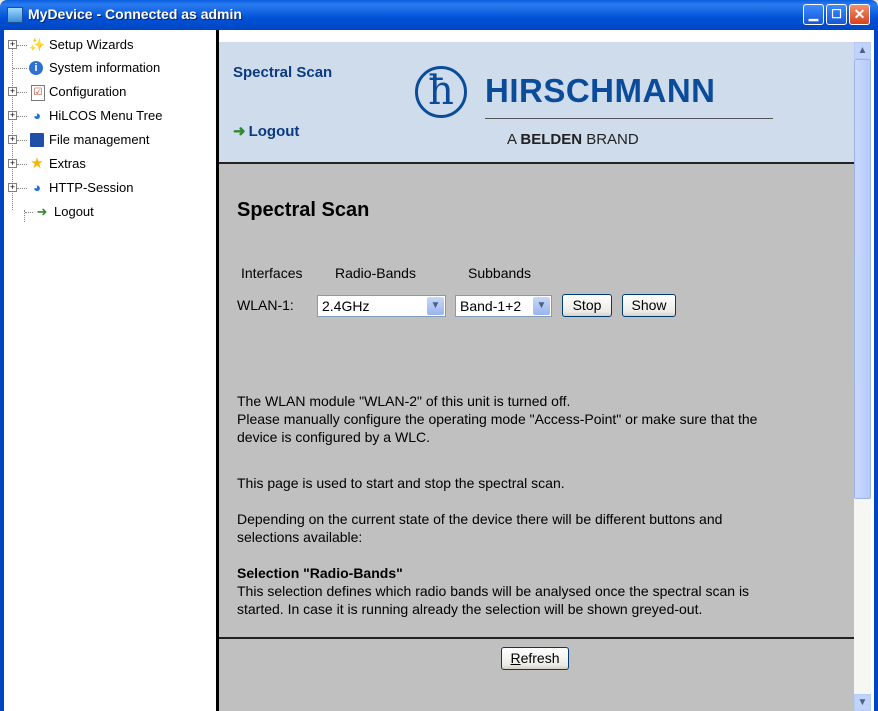  What do you see at coordinates (37, 163) in the screenshot?
I see `star-icon: ★` at bounding box center [37, 163].